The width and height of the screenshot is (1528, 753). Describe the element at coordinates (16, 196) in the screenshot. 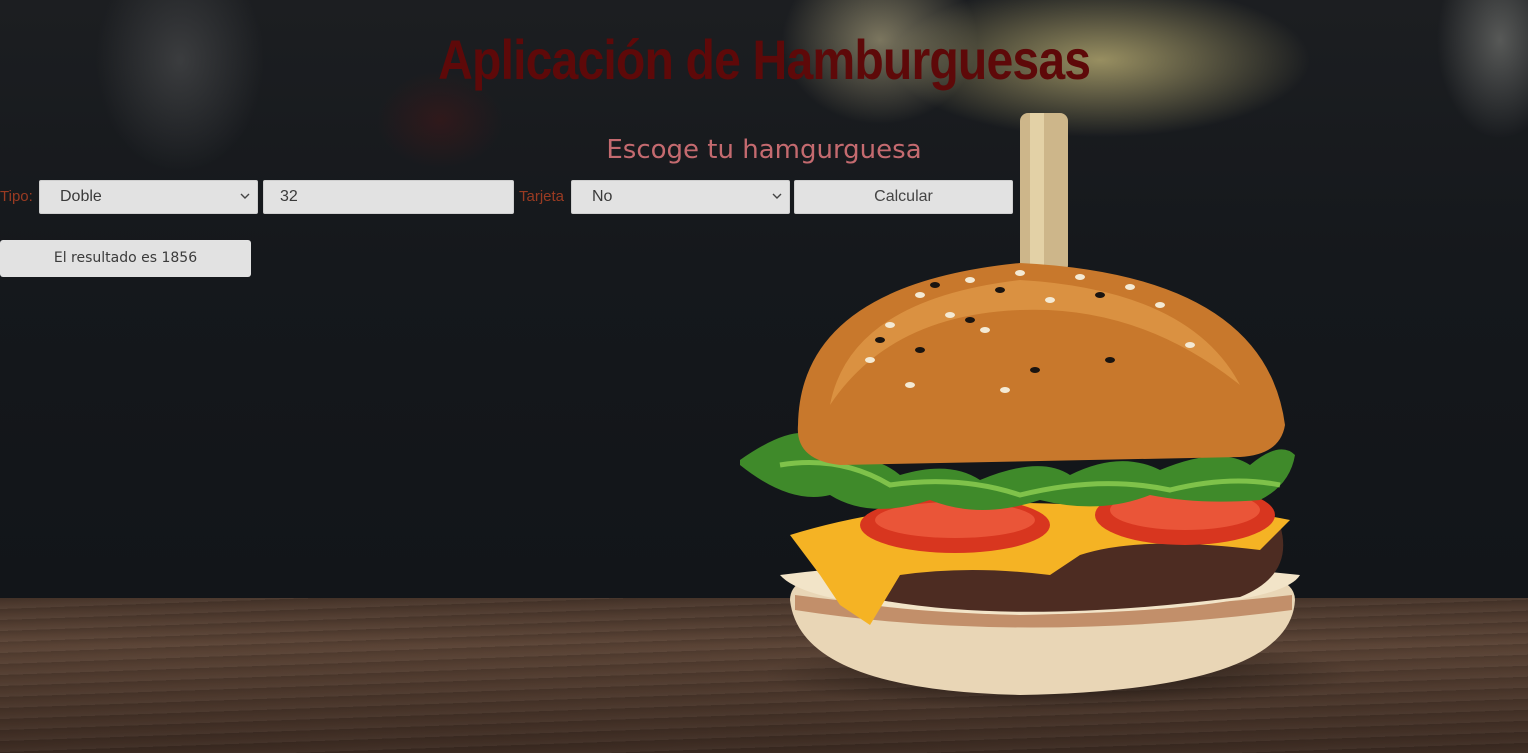

I see `tipo-label: Tipo:` at that location.